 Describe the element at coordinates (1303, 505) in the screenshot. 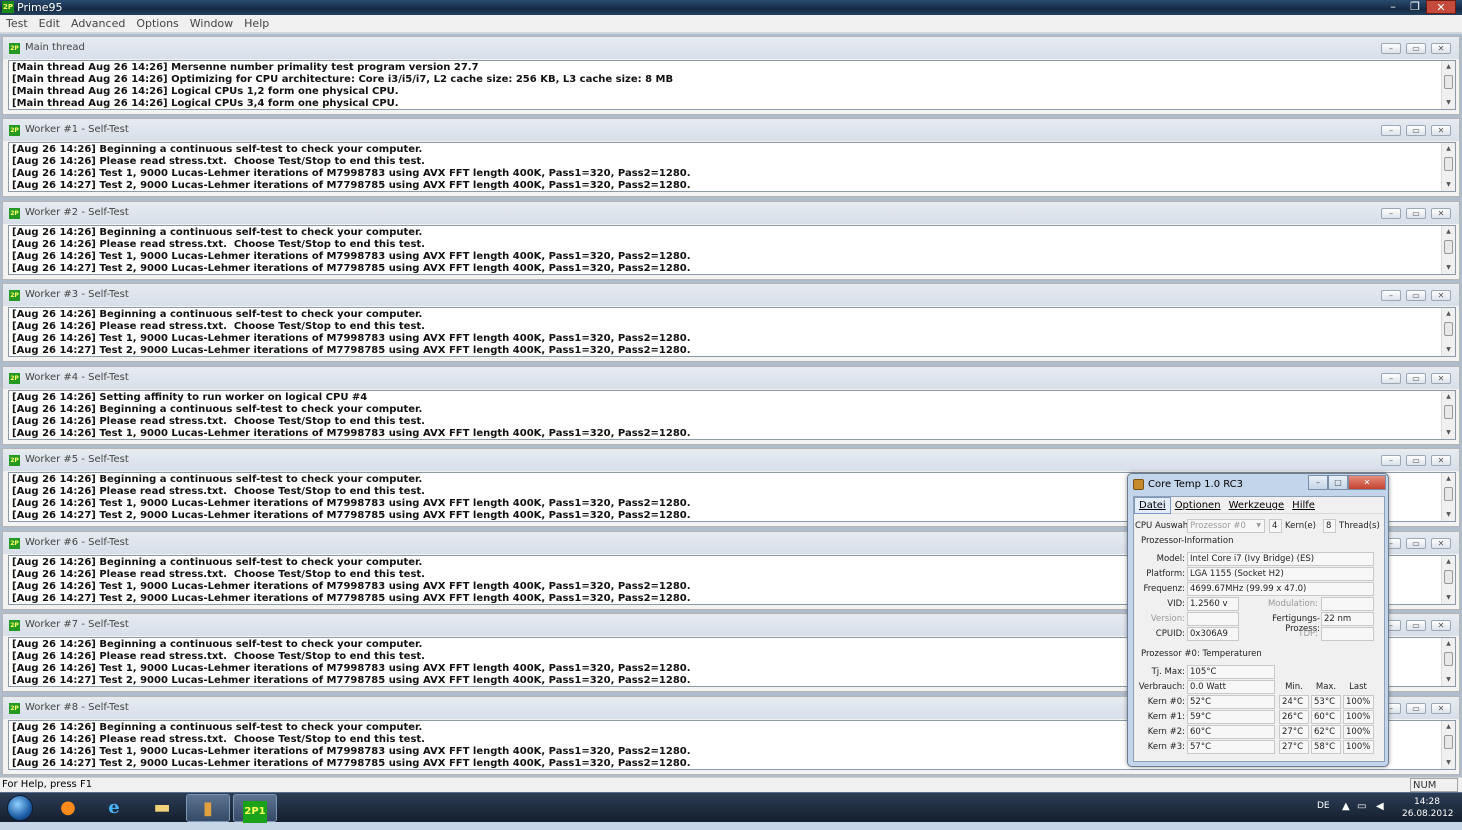

I see `menu-hilfe: Hilfe` at that location.